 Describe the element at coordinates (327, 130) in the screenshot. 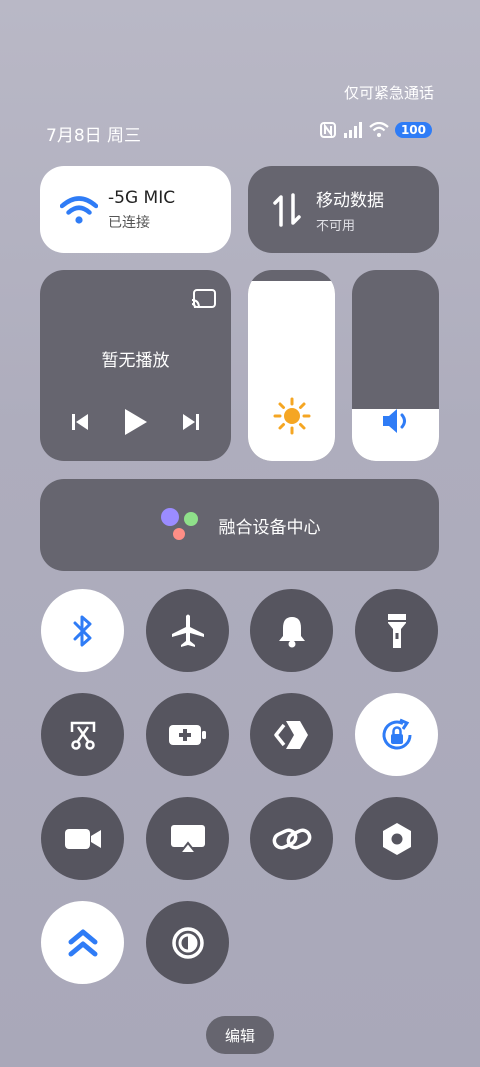

I see `nfc-icon` at that location.